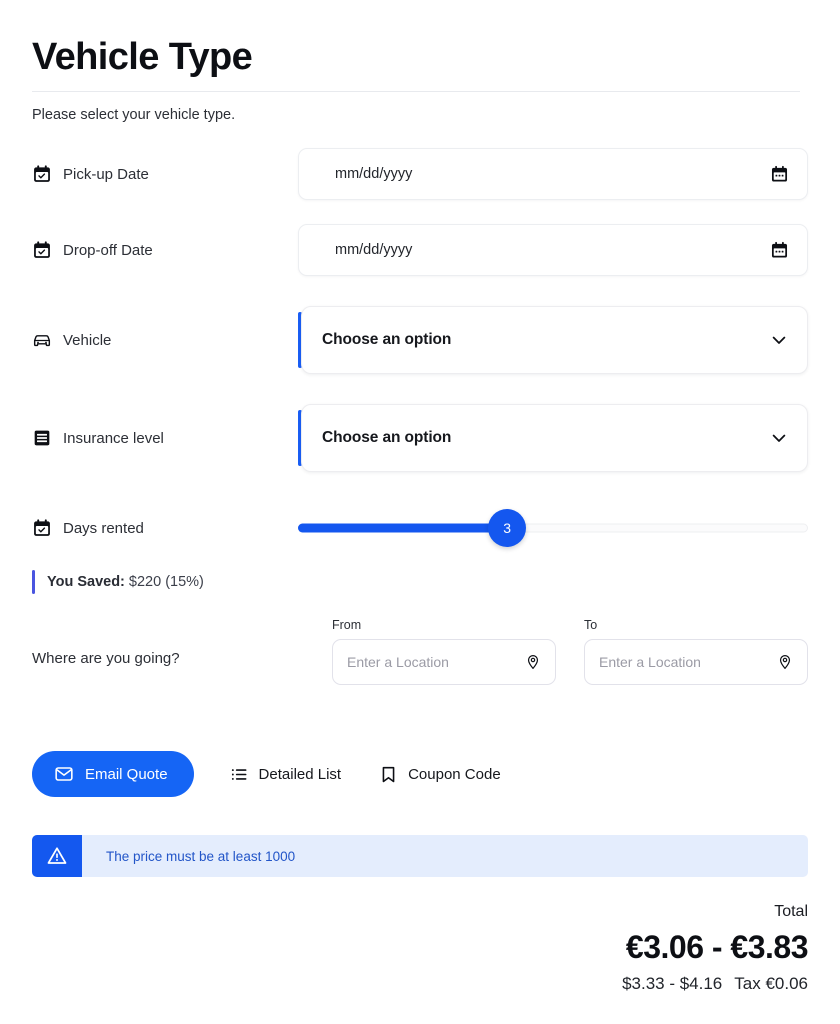 The height and width of the screenshot is (1024, 840). What do you see at coordinates (42, 341) in the screenshot?
I see `car-icon` at bounding box center [42, 341].